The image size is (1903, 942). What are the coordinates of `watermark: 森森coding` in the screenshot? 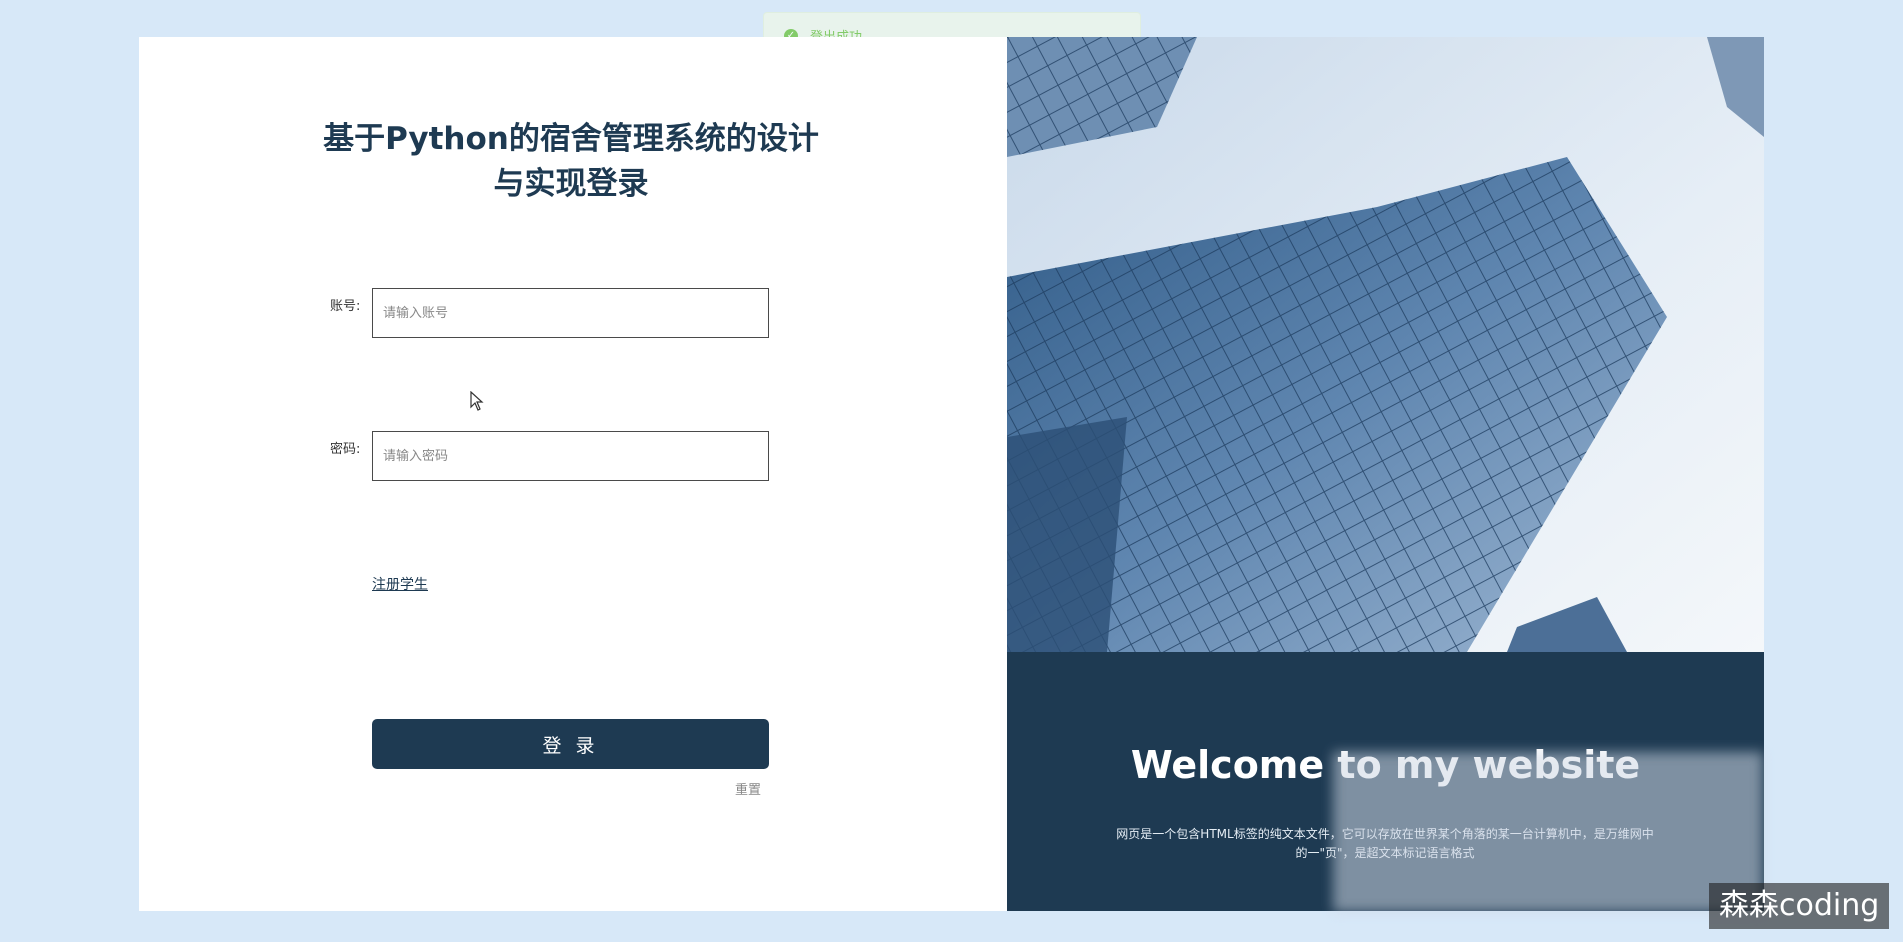 It's located at (1799, 906).